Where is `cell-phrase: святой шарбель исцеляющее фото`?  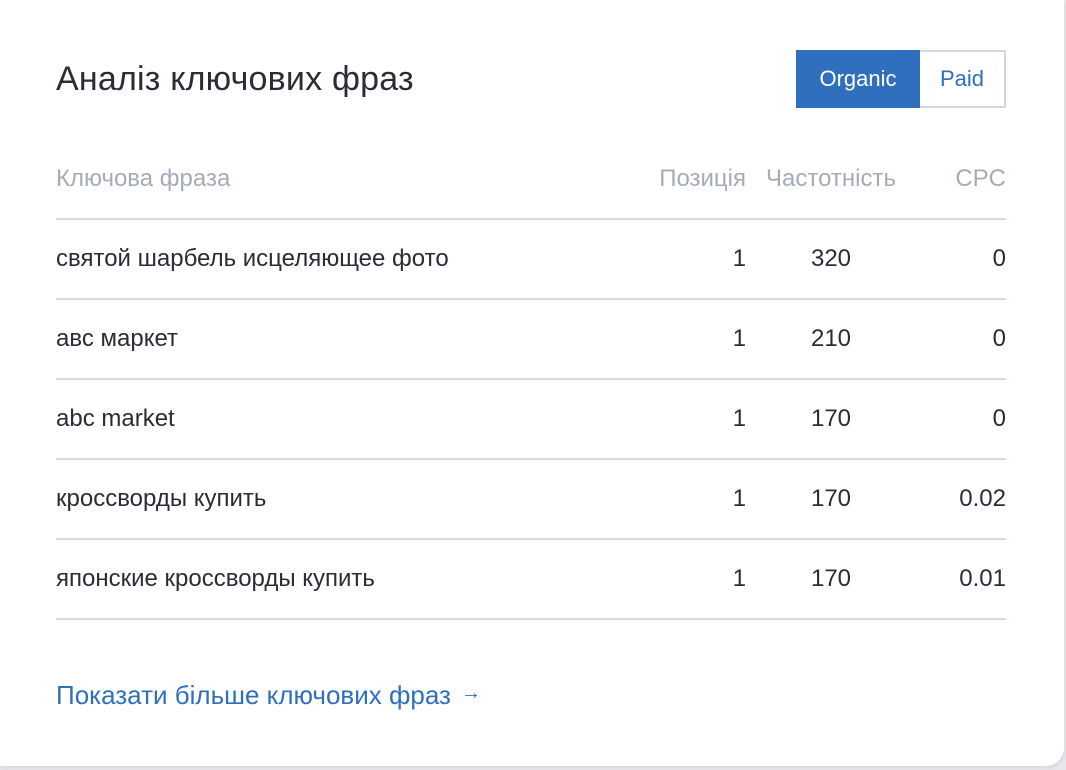 cell-phrase: святой шарбель исцеляющее фото is located at coordinates (252, 258).